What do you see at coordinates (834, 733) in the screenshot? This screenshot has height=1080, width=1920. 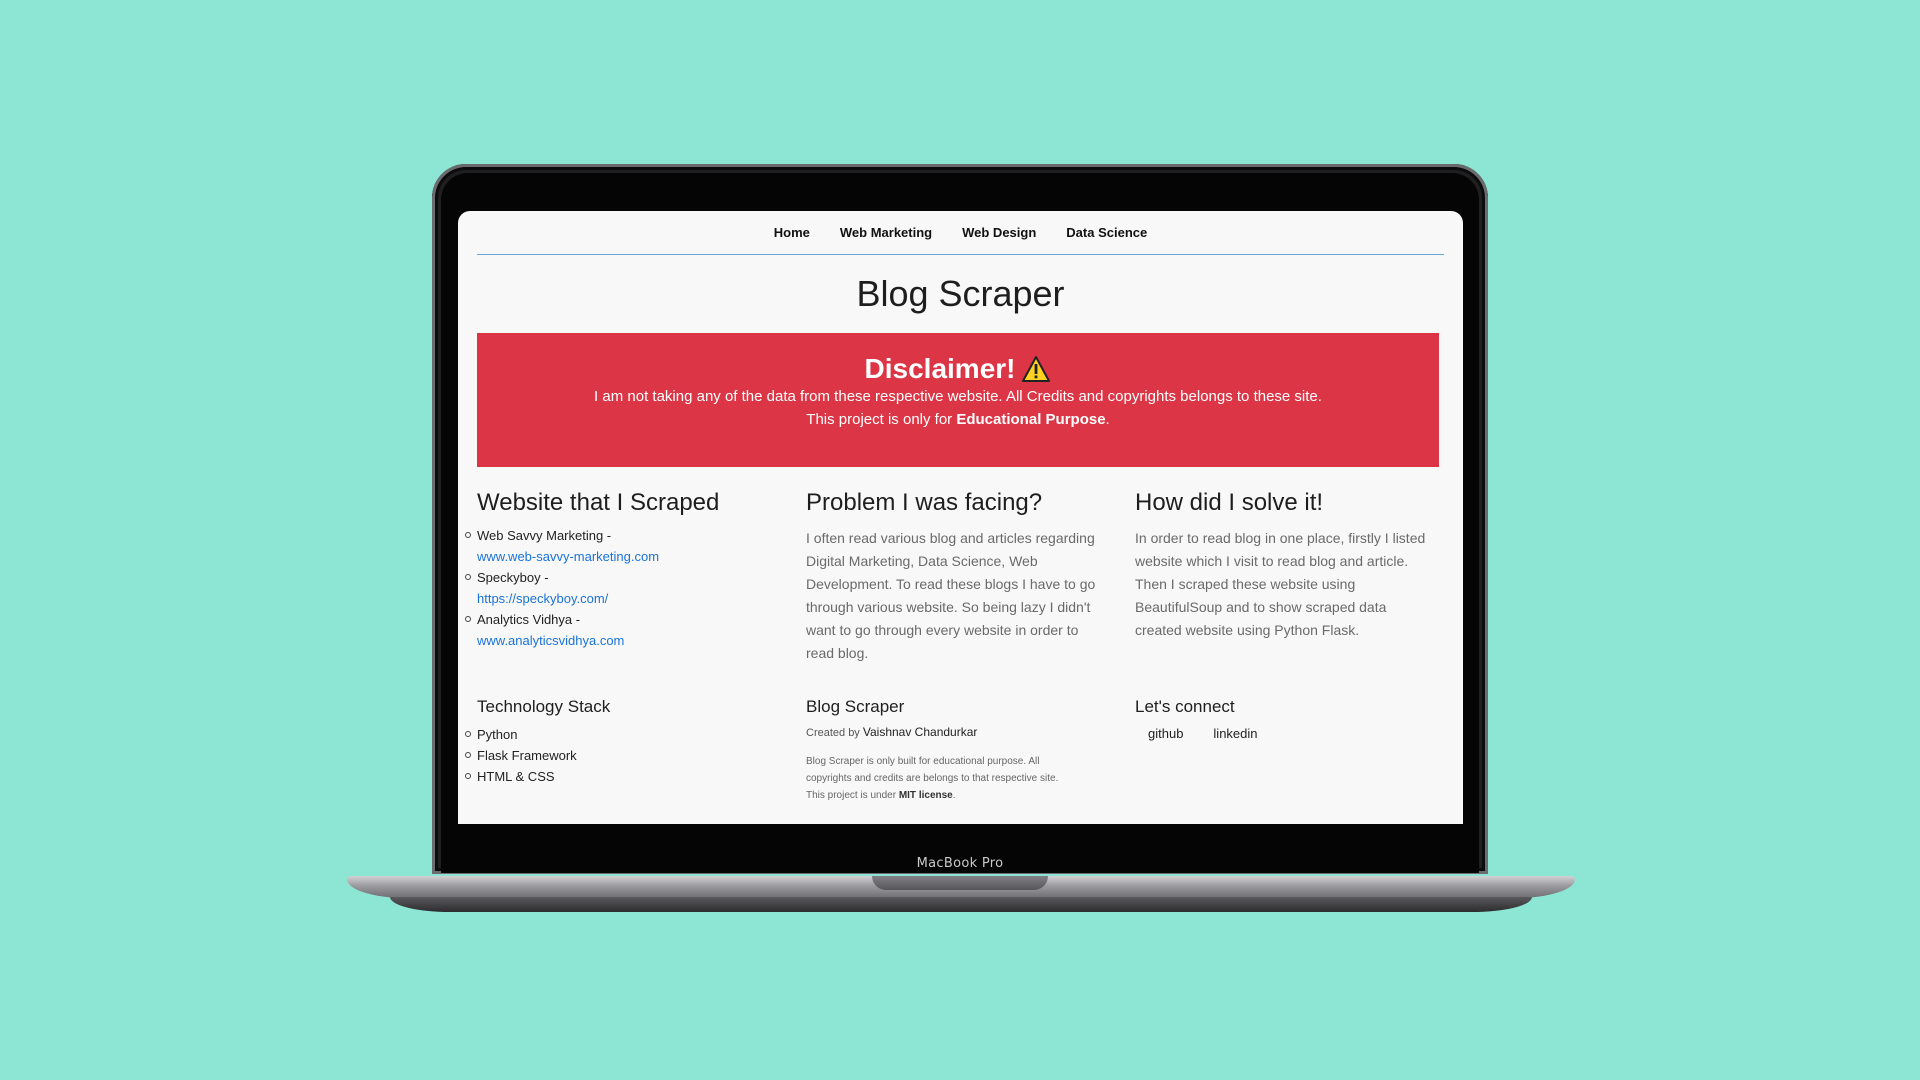 I see `created-by-label: Created by` at bounding box center [834, 733].